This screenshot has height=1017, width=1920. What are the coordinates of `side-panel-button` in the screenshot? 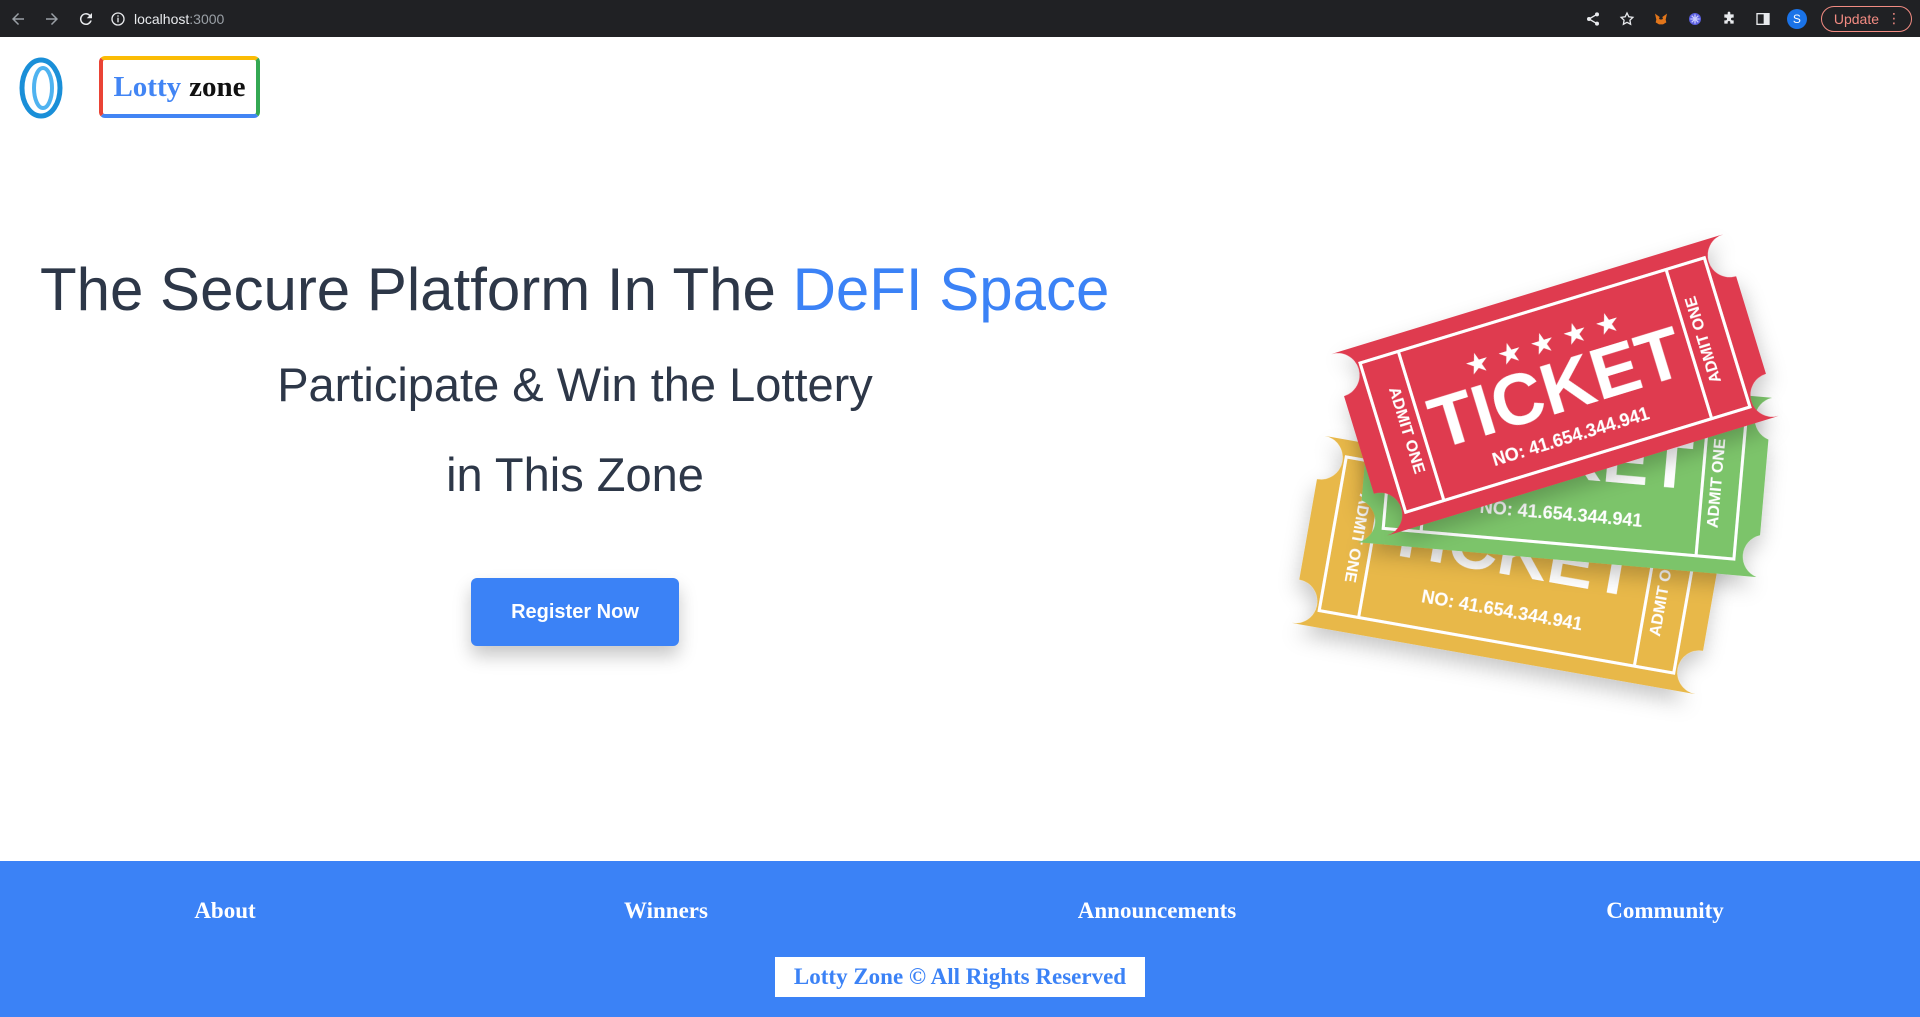 It's located at (1763, 19).